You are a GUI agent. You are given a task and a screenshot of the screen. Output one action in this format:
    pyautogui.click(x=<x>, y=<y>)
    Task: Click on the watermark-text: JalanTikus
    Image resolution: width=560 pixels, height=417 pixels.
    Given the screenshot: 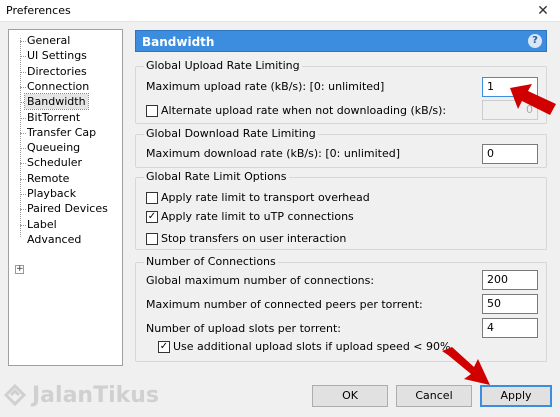 What is the action you would take?
    pyautogui.click(x=96, y=395)
    